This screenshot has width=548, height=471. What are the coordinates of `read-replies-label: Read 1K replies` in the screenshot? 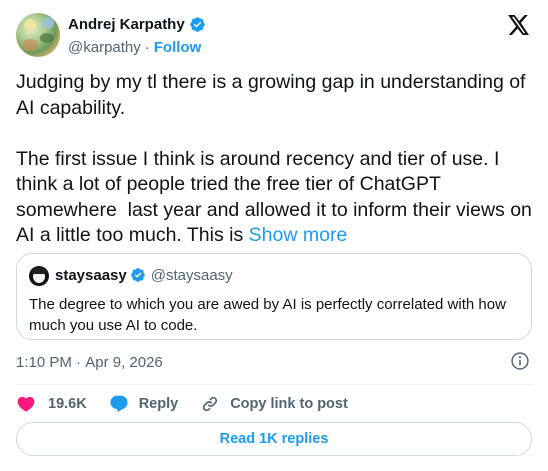 It's located at (274, 439).